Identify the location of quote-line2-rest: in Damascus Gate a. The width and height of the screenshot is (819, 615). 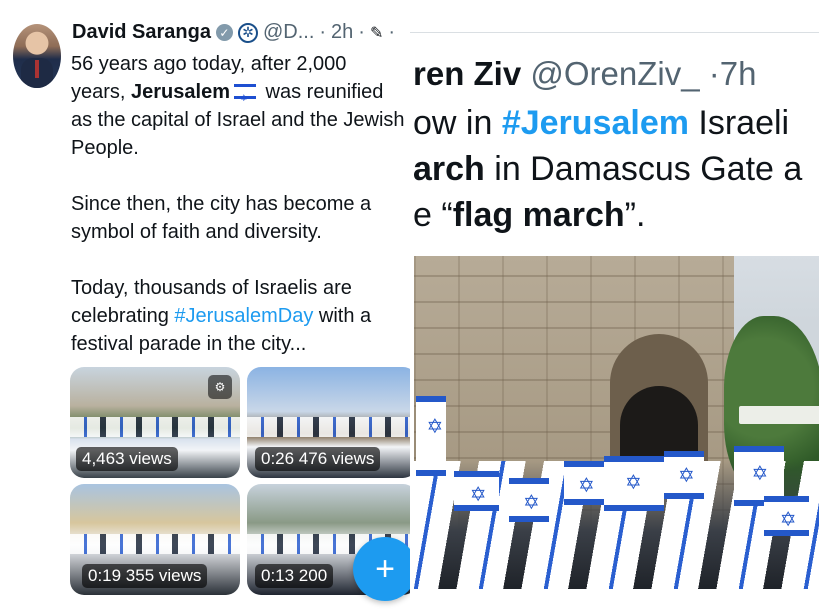
(643, 169).